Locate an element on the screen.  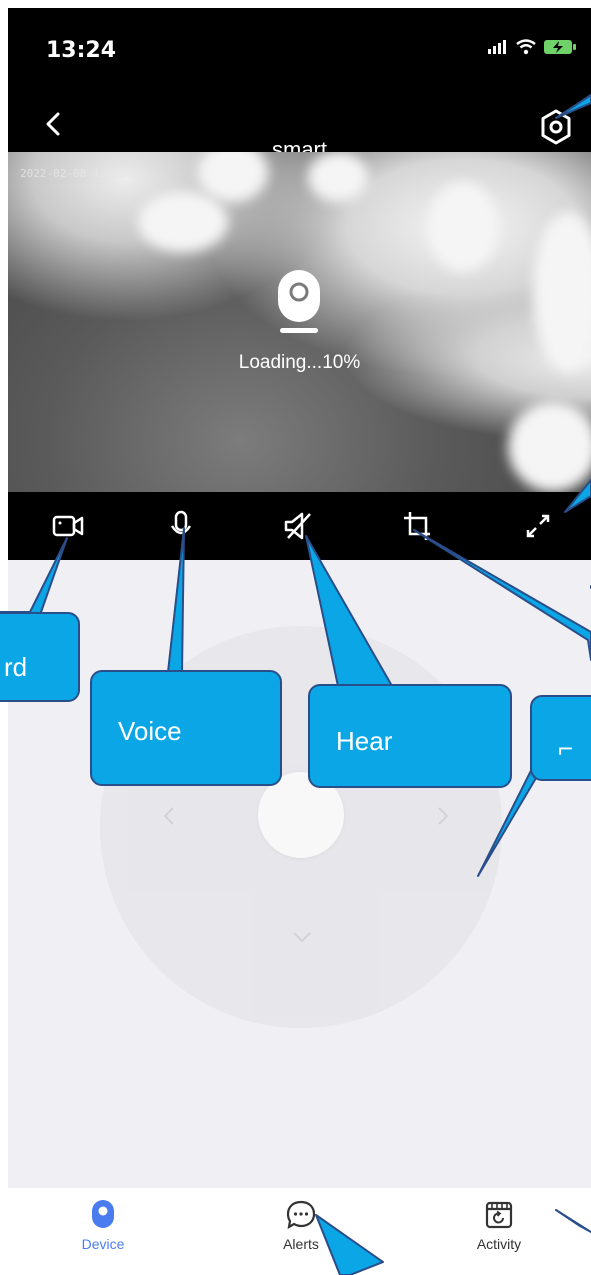
nav-bar: smart is located at coordinates (299, 125).